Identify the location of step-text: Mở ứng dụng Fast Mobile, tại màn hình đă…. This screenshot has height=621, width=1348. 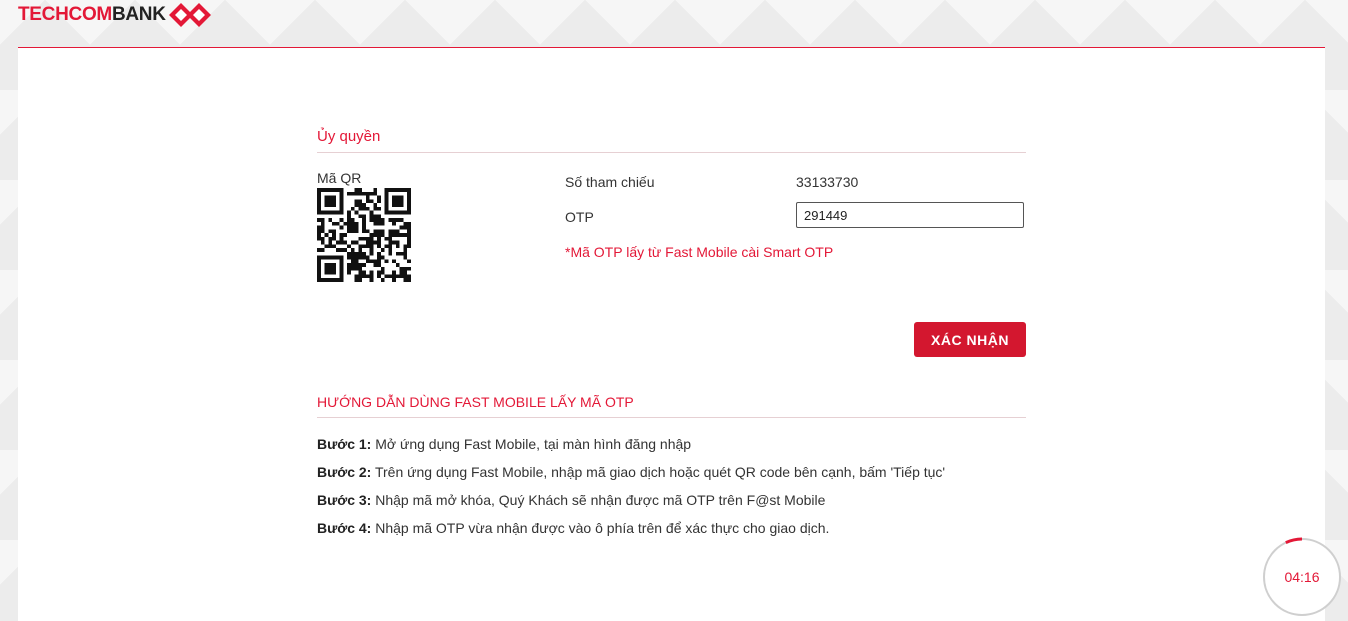
(533, 444).